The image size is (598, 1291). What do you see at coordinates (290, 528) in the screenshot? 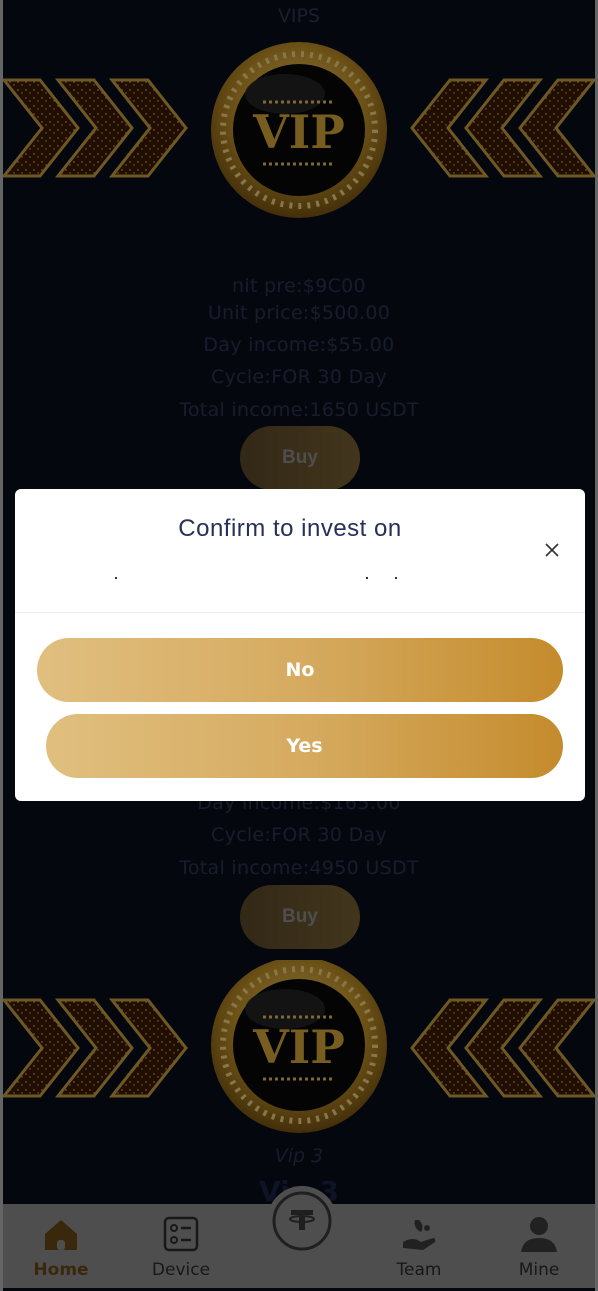
I see `dialog-title: Confirm to invest on` at bounding box center [290, 528].